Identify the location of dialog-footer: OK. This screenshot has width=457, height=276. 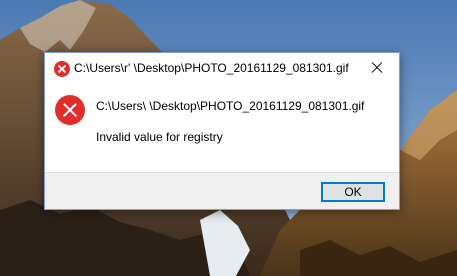
(222, 190).